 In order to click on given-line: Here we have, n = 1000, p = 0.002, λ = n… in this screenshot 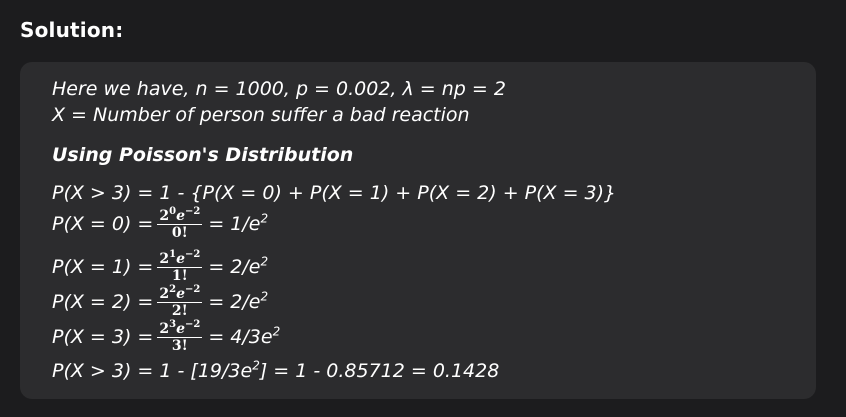, I will do `click(279, 89)`.